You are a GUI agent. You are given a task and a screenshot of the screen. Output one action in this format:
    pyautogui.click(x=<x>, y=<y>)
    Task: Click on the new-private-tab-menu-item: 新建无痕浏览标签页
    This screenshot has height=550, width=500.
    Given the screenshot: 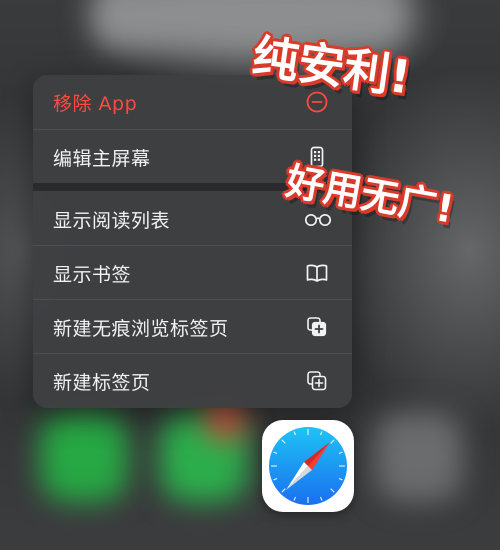 What is the action you would take?
    pyautogui.click(x=192, y=326)
    